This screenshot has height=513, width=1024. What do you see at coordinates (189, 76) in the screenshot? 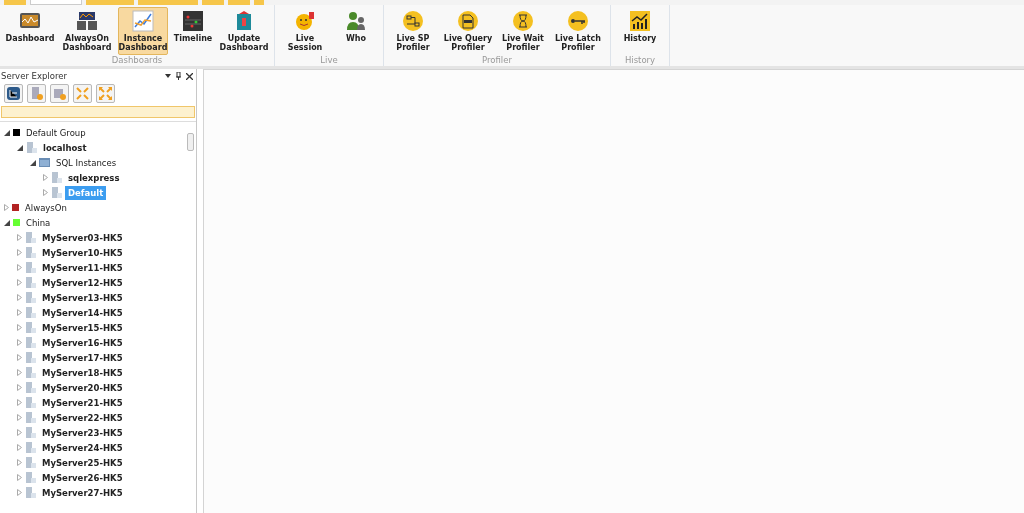
I see `close-icon` at bounding box center [189, 76].